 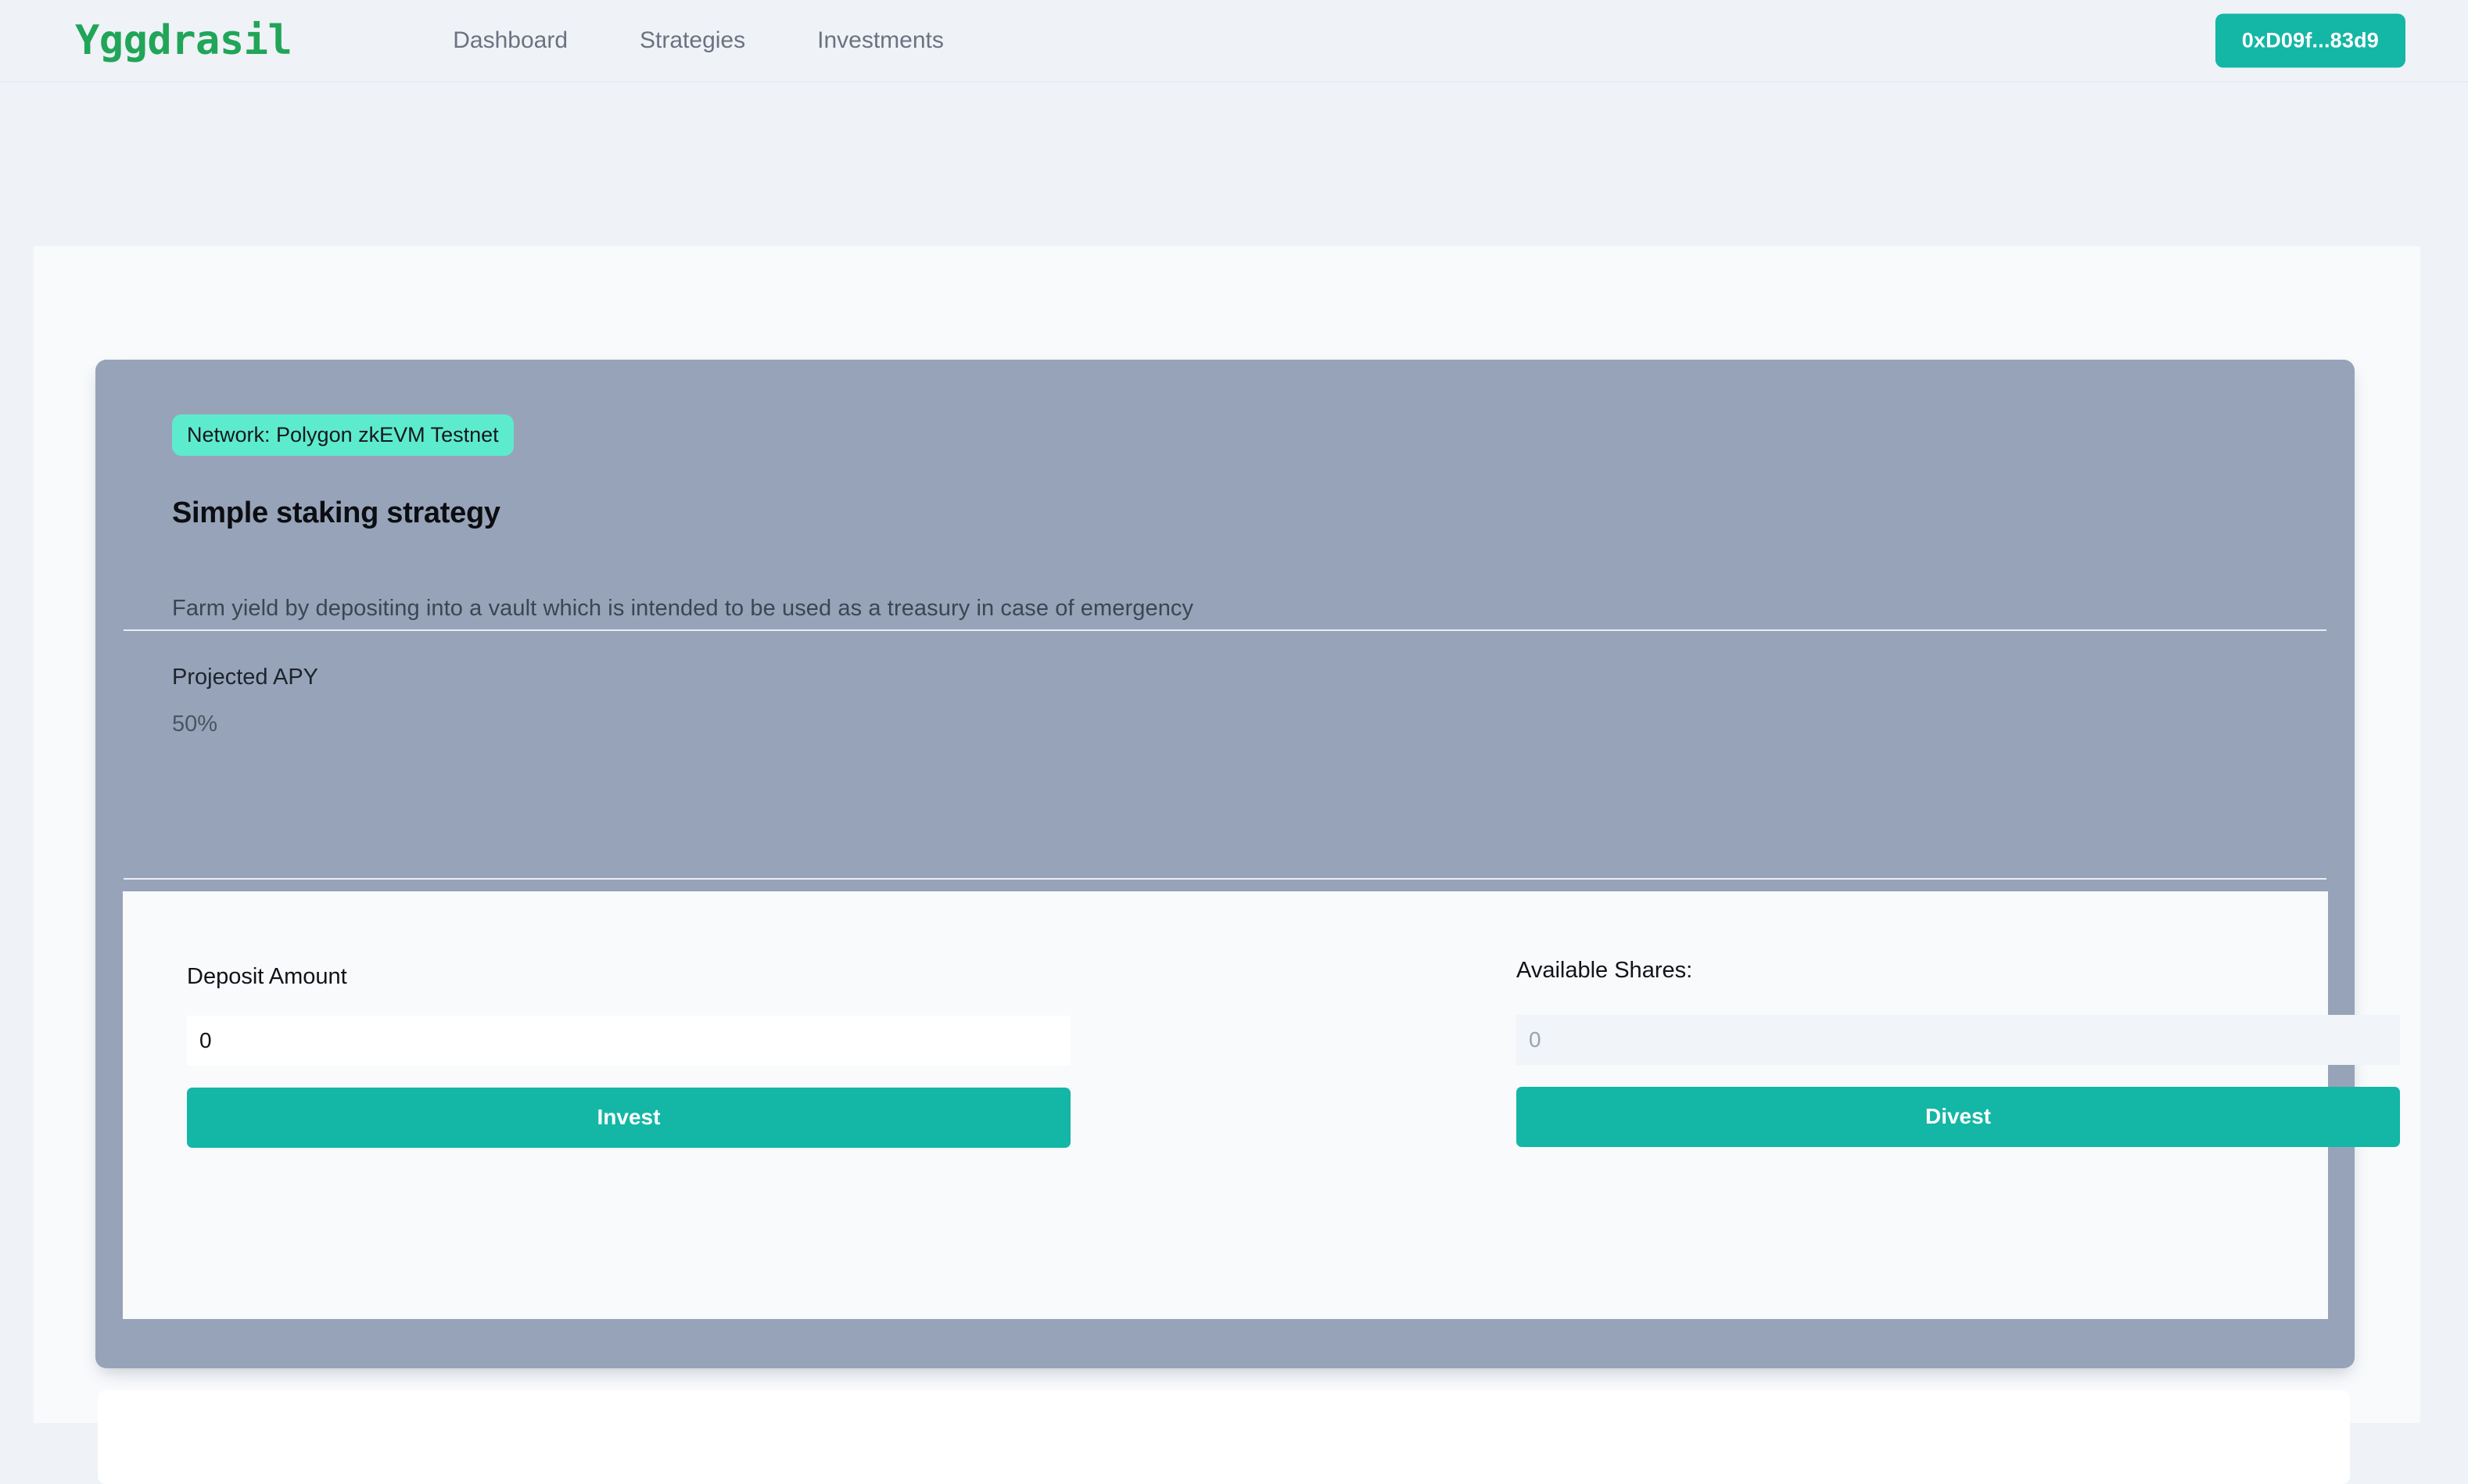 I want to click on nav-link-investments: Investments, so click(x=880, y=41).